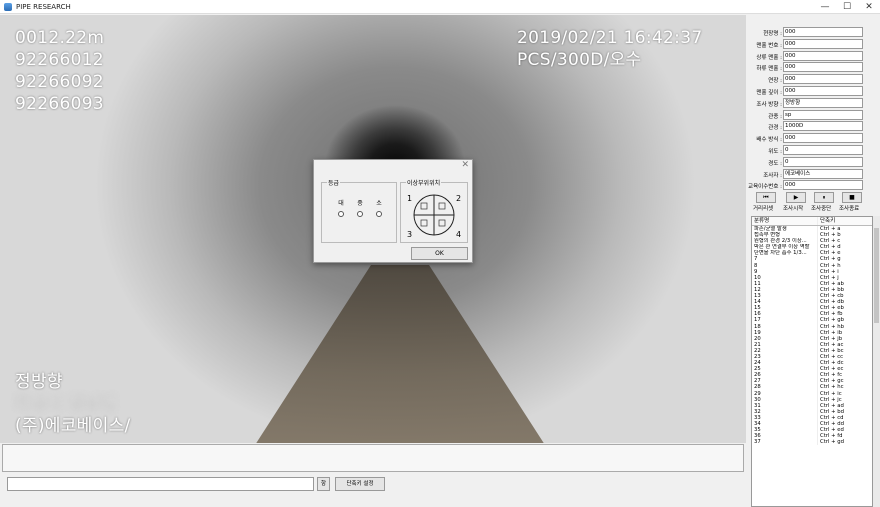  What do you see at coordinates (766, 197) in the screenshot?
I see `reset-distance-button: ⏮` at bounding box center [766, 197].